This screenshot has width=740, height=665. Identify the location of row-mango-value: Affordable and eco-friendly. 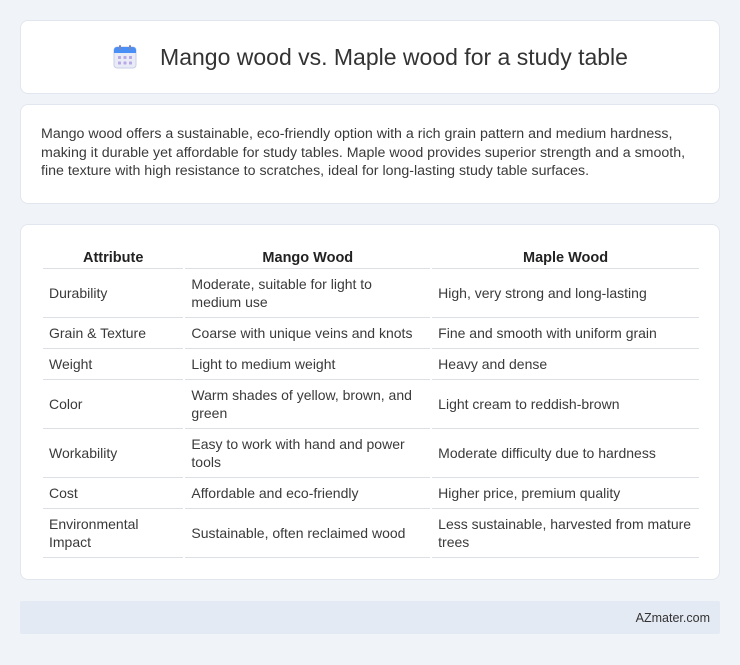
(308, 493).